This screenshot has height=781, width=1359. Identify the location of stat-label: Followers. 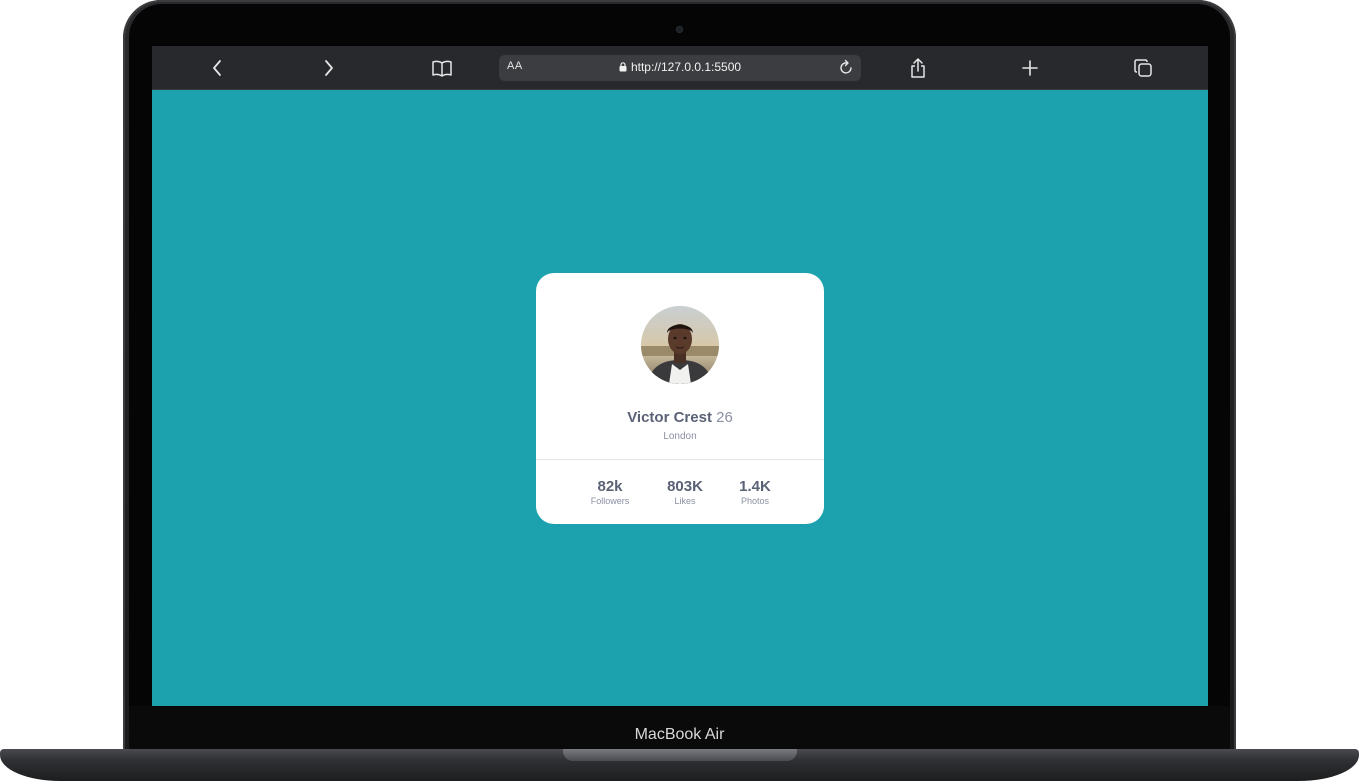
(610, 501).